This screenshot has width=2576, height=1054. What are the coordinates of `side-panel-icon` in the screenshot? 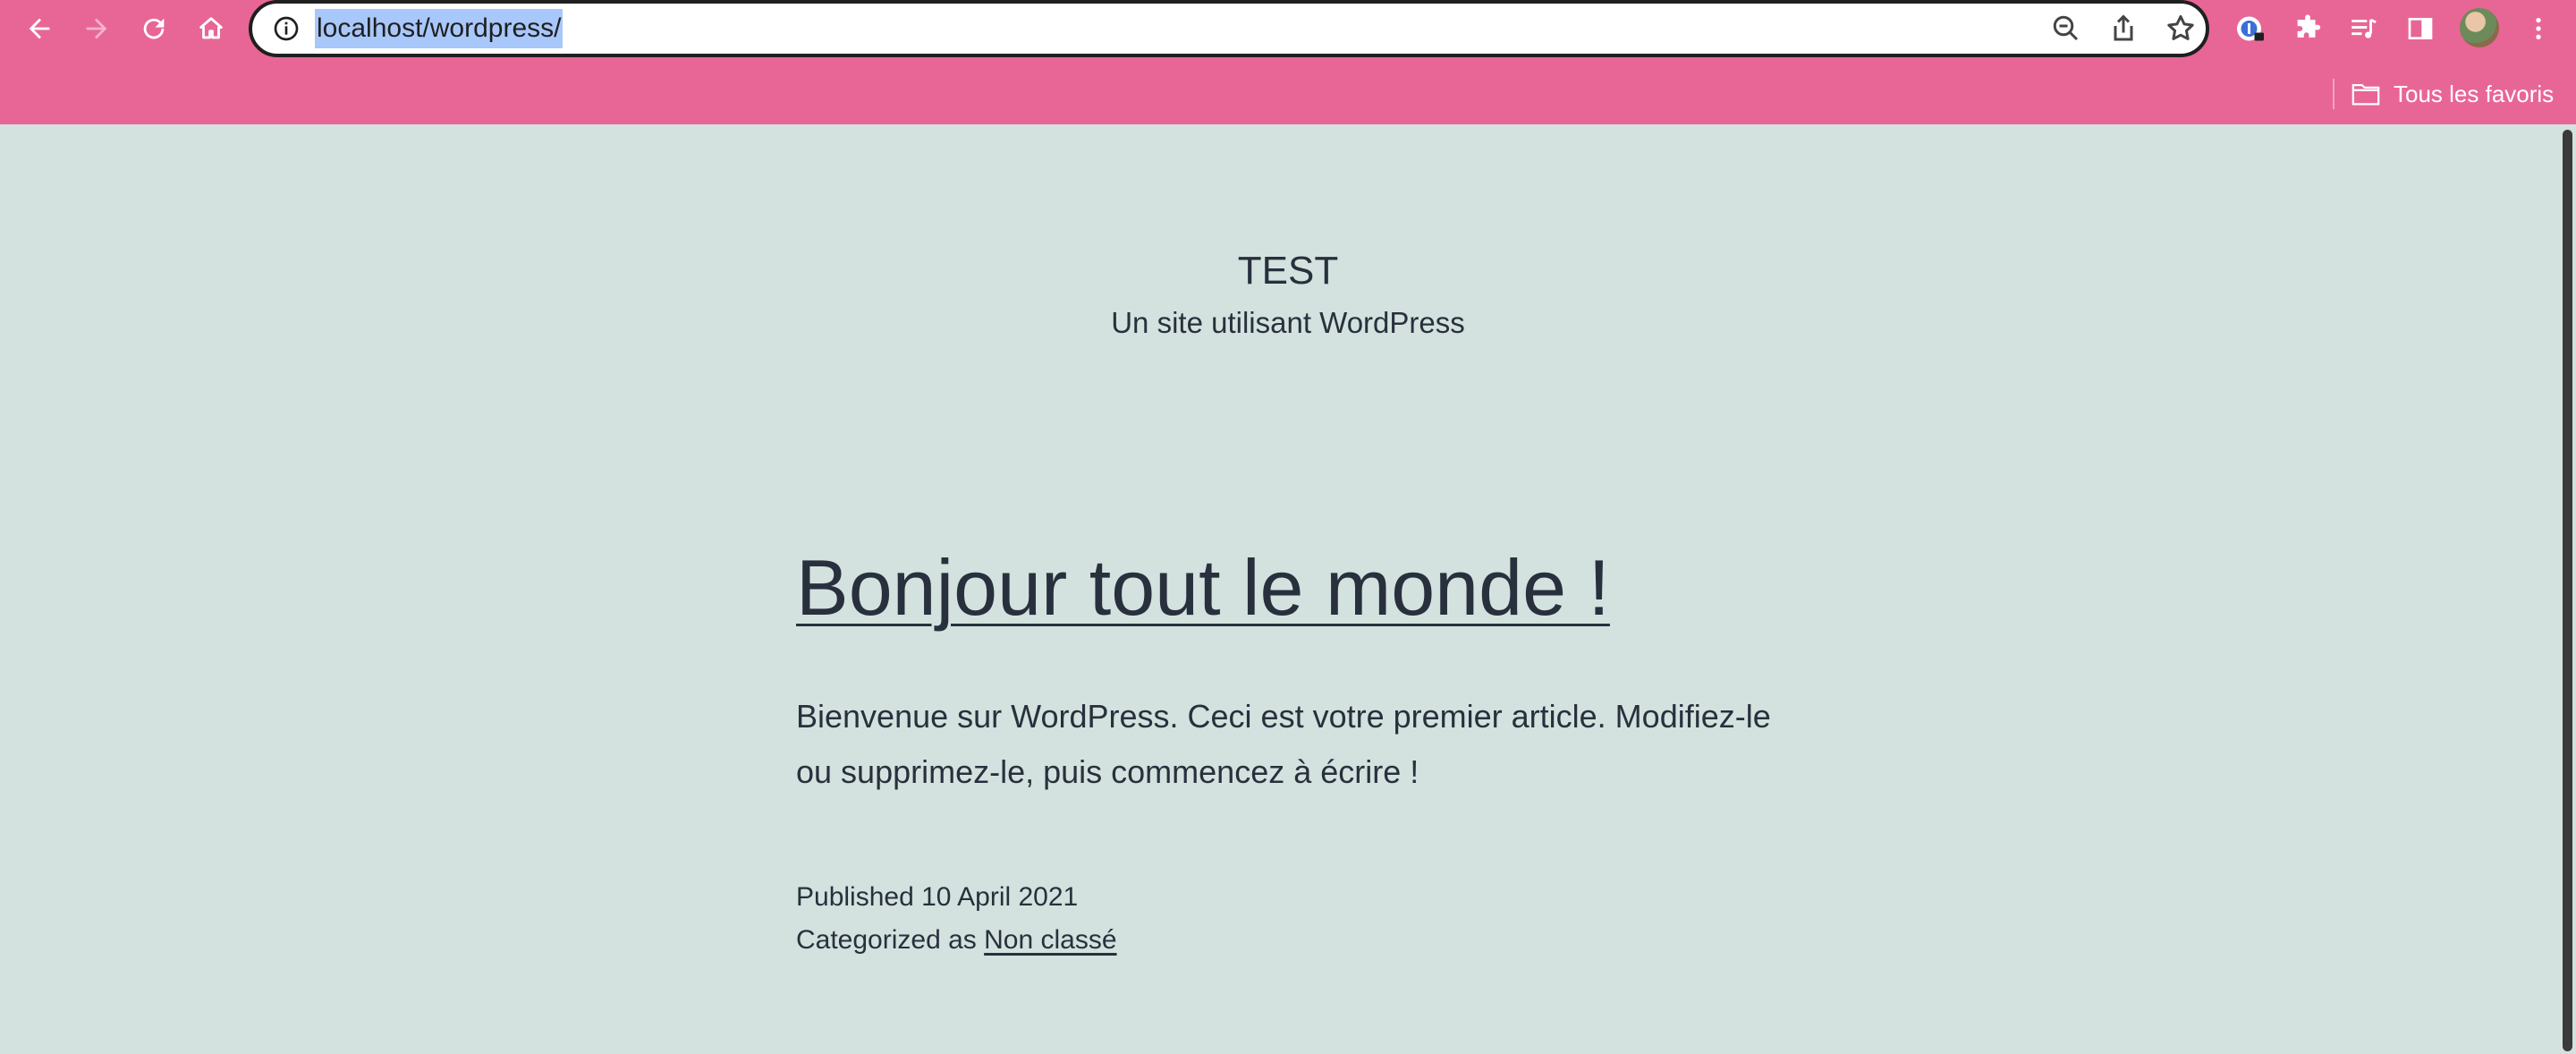 It's located at (2420, 29).